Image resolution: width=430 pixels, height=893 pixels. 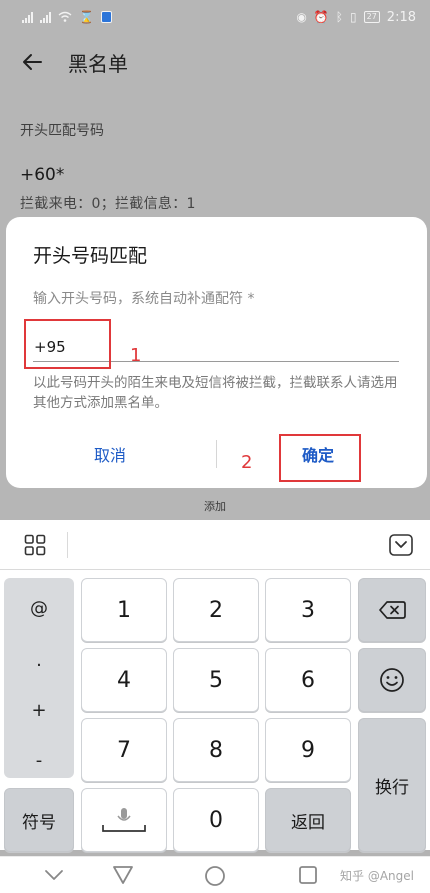 I want to click on space-key, so click(x=124, y=820).